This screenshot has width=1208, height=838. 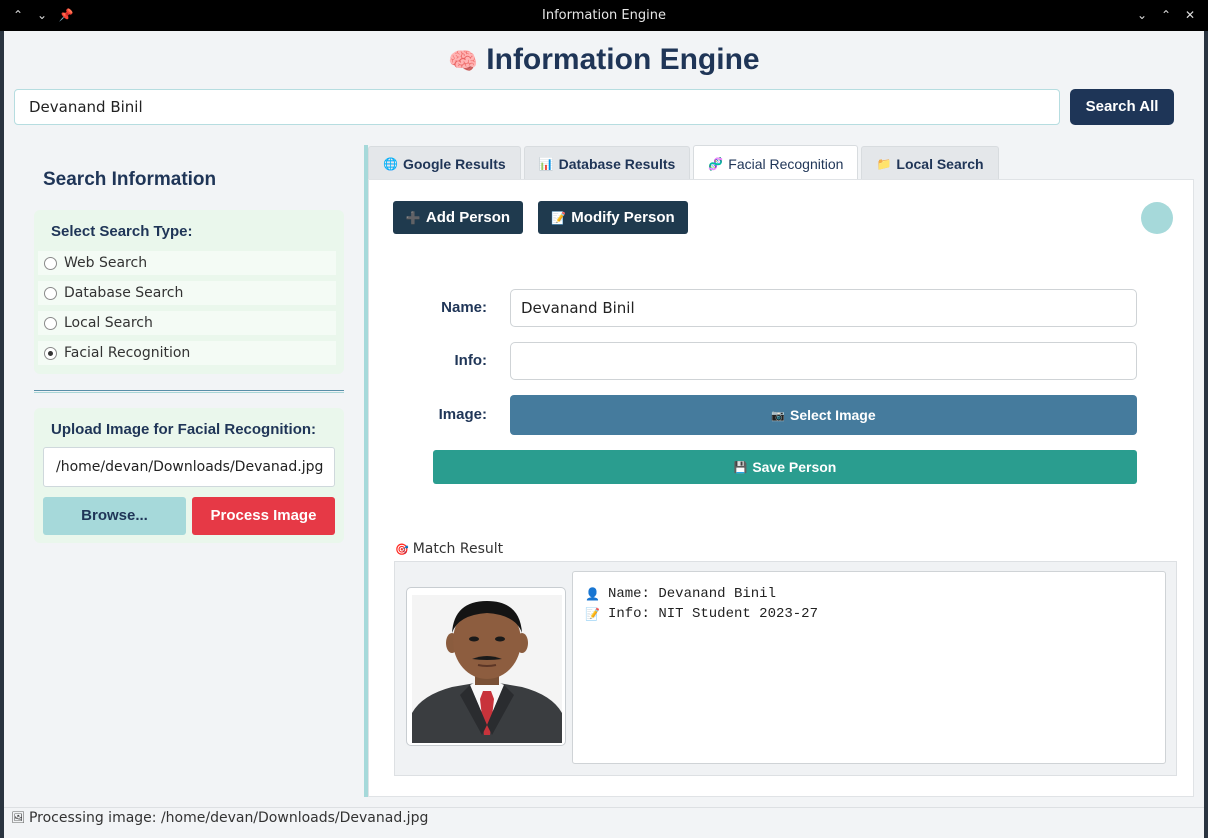 I want to click on search-all-button: Search All, so click(x=1122, y=107).